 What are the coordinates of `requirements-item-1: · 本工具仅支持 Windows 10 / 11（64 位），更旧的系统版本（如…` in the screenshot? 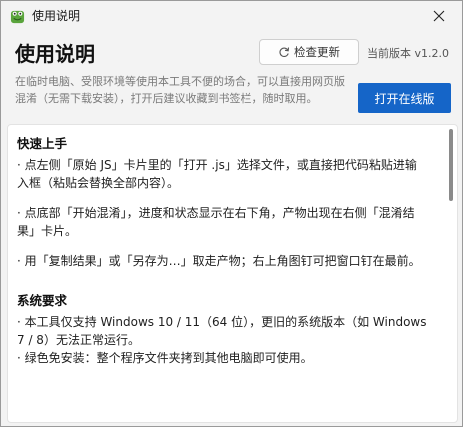 It's located at (222, 331).